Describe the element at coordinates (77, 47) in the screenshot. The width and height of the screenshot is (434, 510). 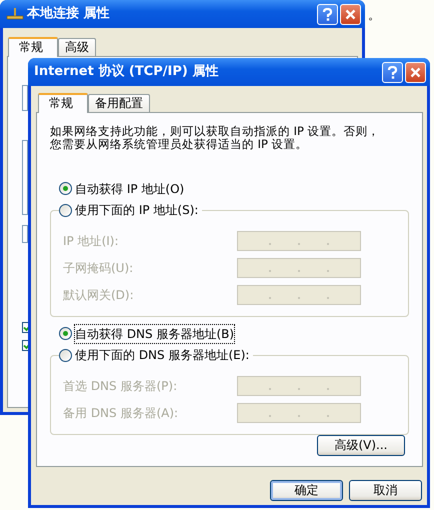
I see `tab: 高级` at that location.